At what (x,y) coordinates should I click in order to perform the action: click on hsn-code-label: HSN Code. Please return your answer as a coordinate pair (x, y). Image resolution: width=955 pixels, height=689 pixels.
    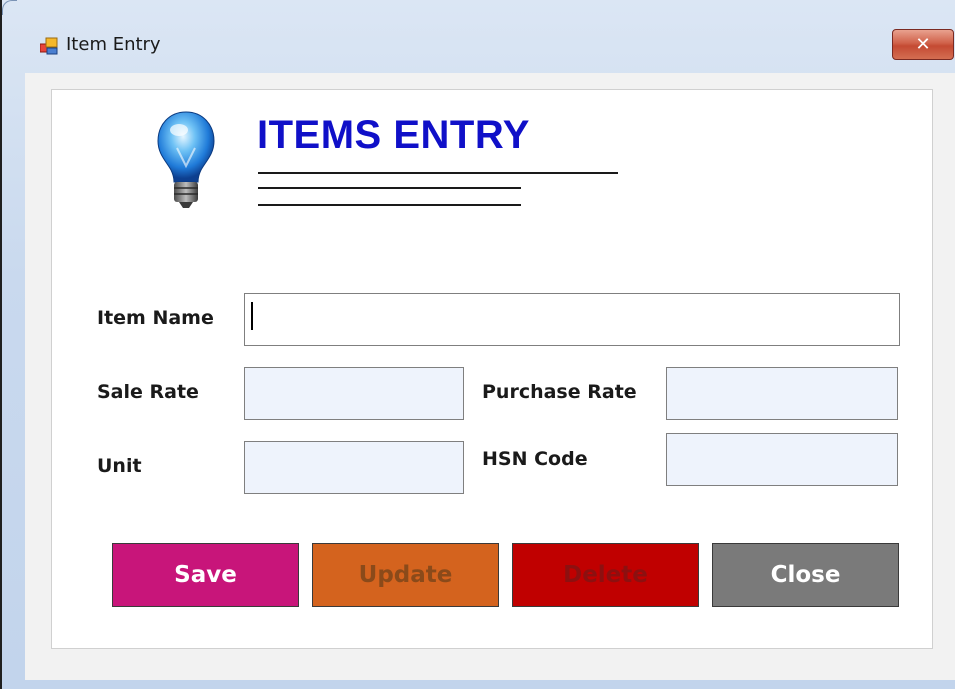
    Looking at the image, I should click on (535, 459).